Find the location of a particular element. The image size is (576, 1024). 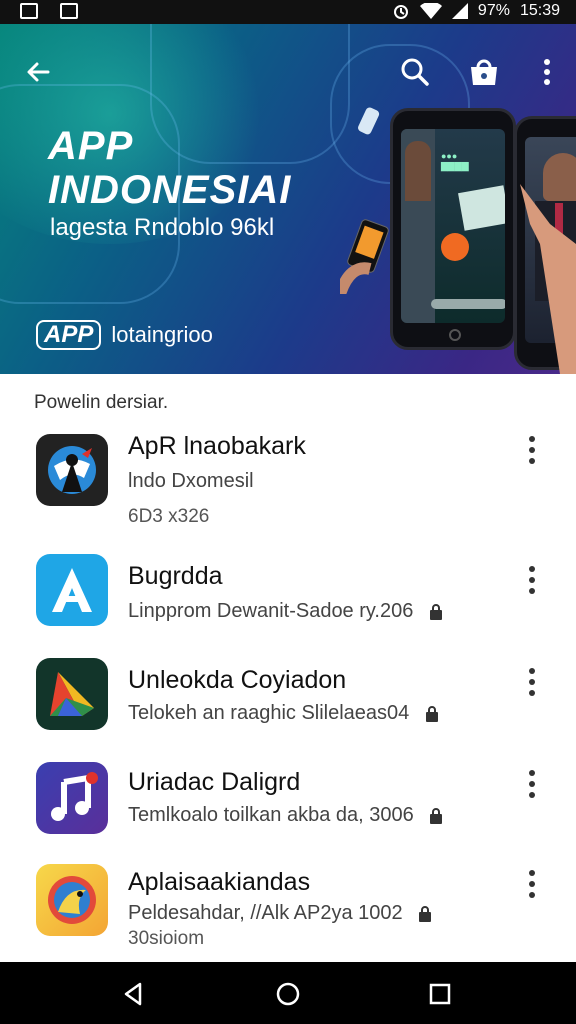

image-notification-icon is located at coordinates (29, 11).